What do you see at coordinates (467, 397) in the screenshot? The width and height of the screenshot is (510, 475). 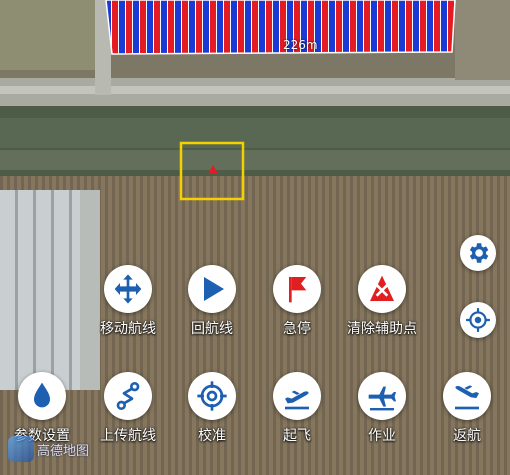 I see `return-plane-icon` at bounding box center [467, 397].